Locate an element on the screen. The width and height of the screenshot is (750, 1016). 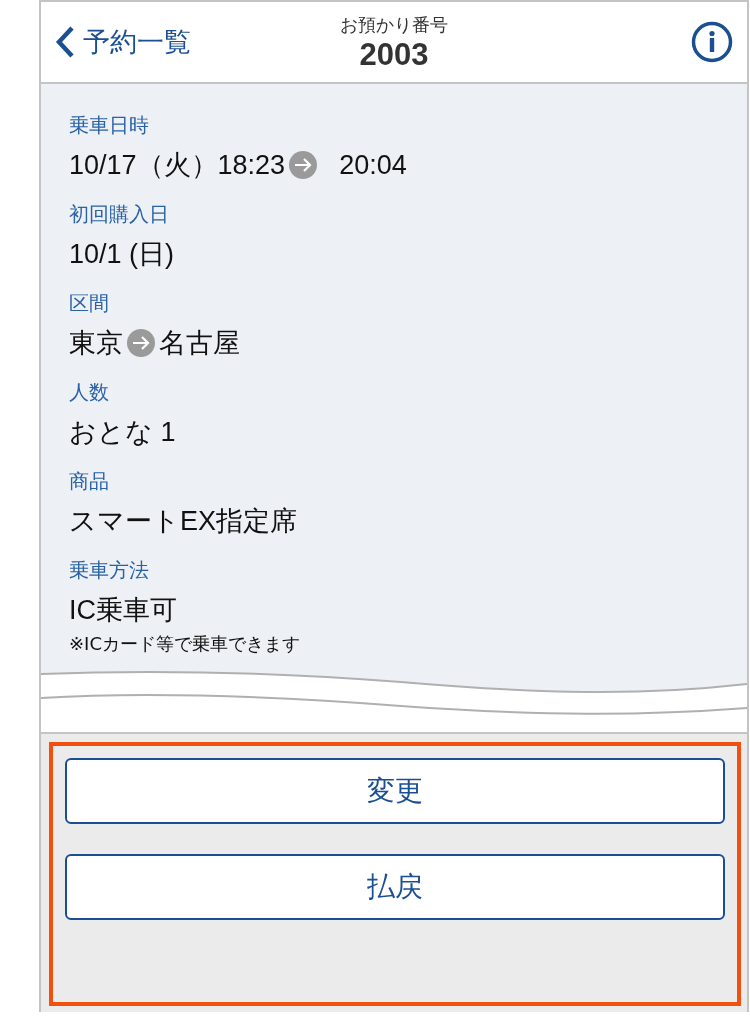
field-label: 初回購入日 is located at coordinates (119, 214).